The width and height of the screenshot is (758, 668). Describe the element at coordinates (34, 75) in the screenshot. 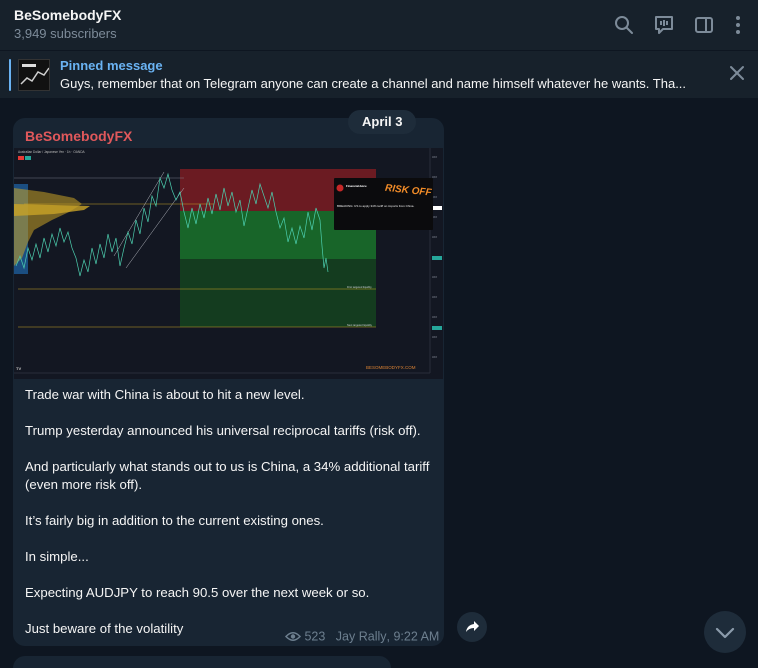

I see `pinned-thumbnail` at that location.